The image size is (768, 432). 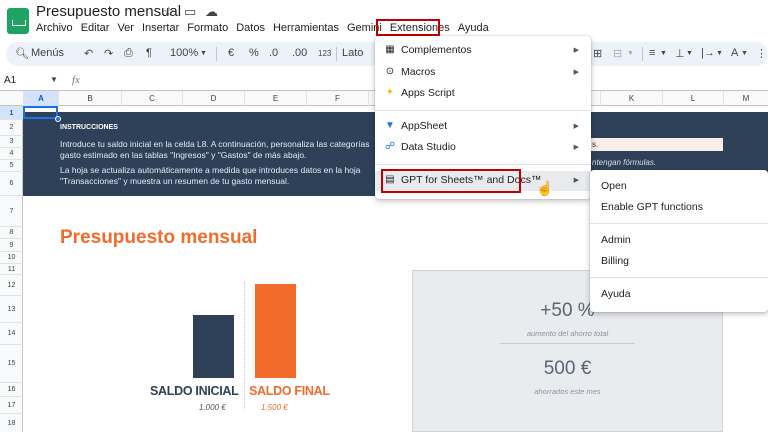 I want to click on fill-handle, so click(x=58, y=119).